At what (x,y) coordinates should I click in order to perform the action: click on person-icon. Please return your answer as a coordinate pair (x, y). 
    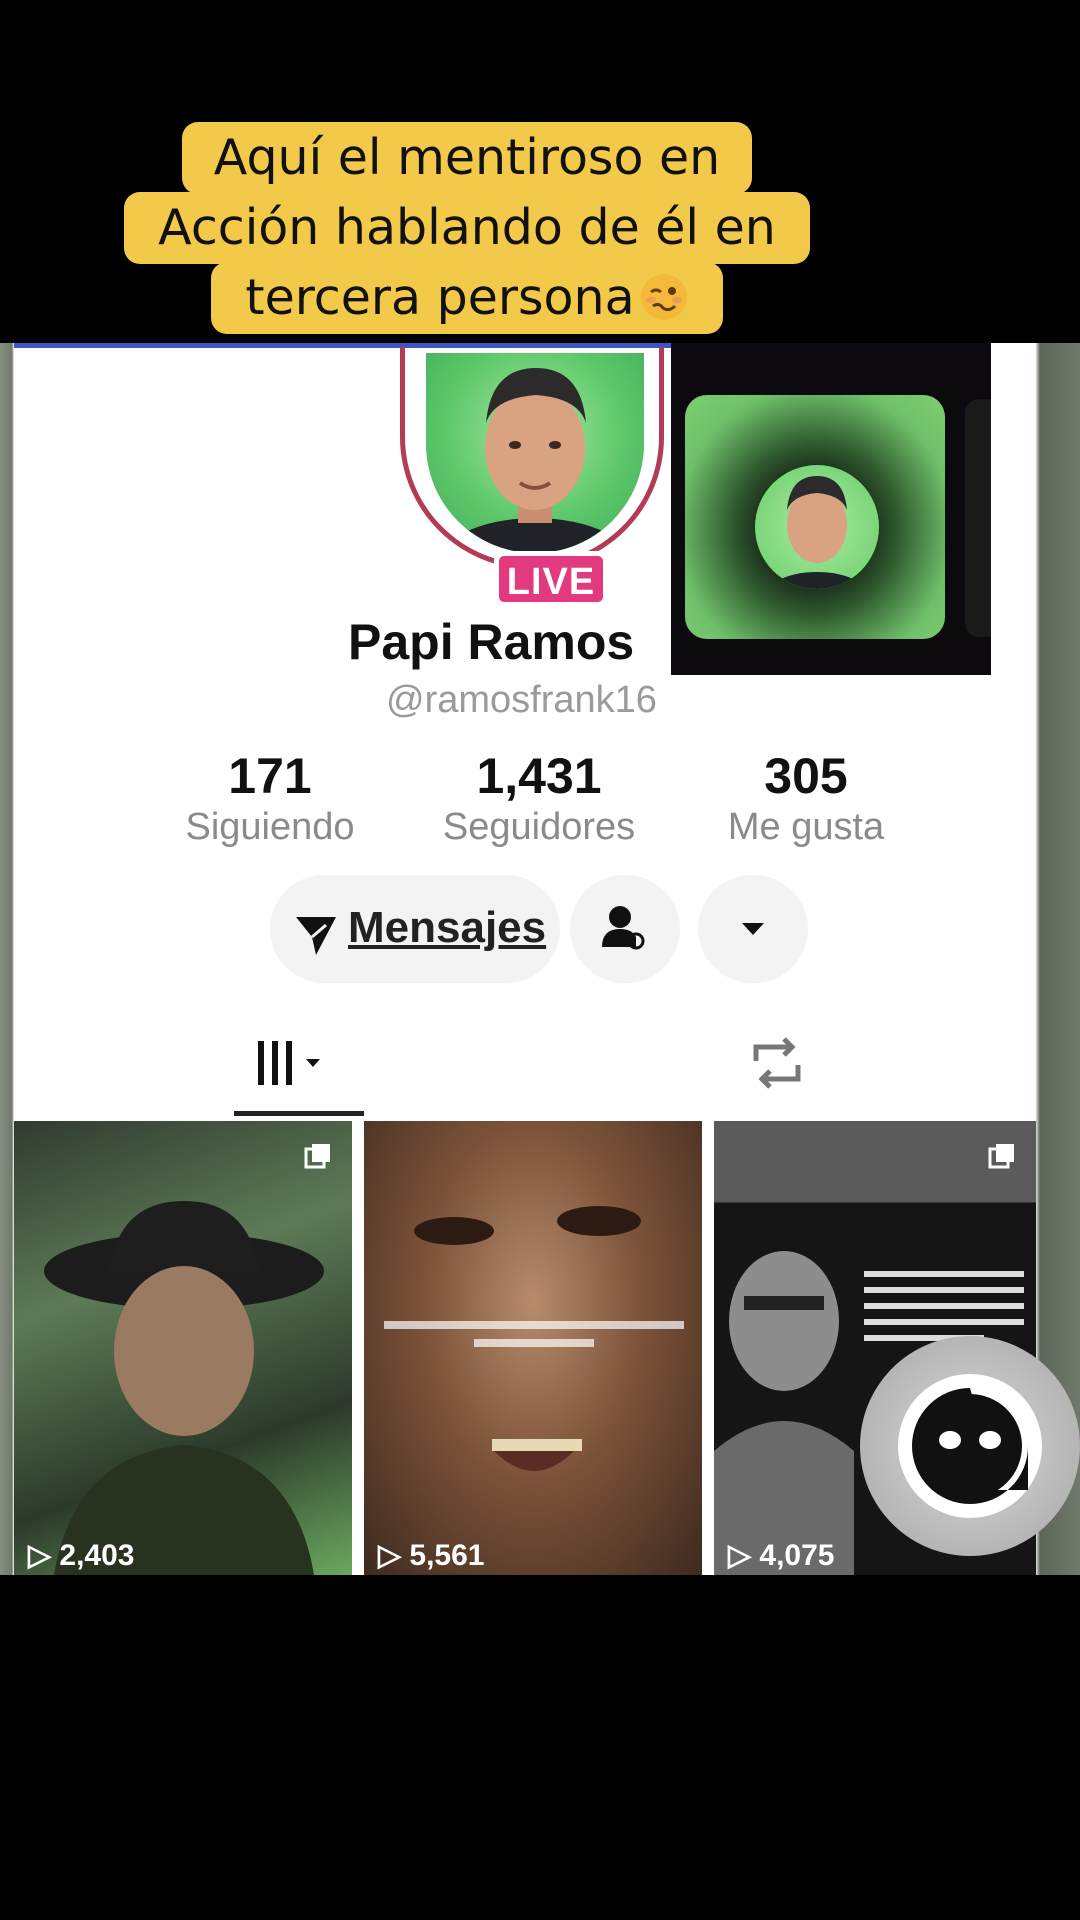
    Looking at the image, I should click on (623, 928).